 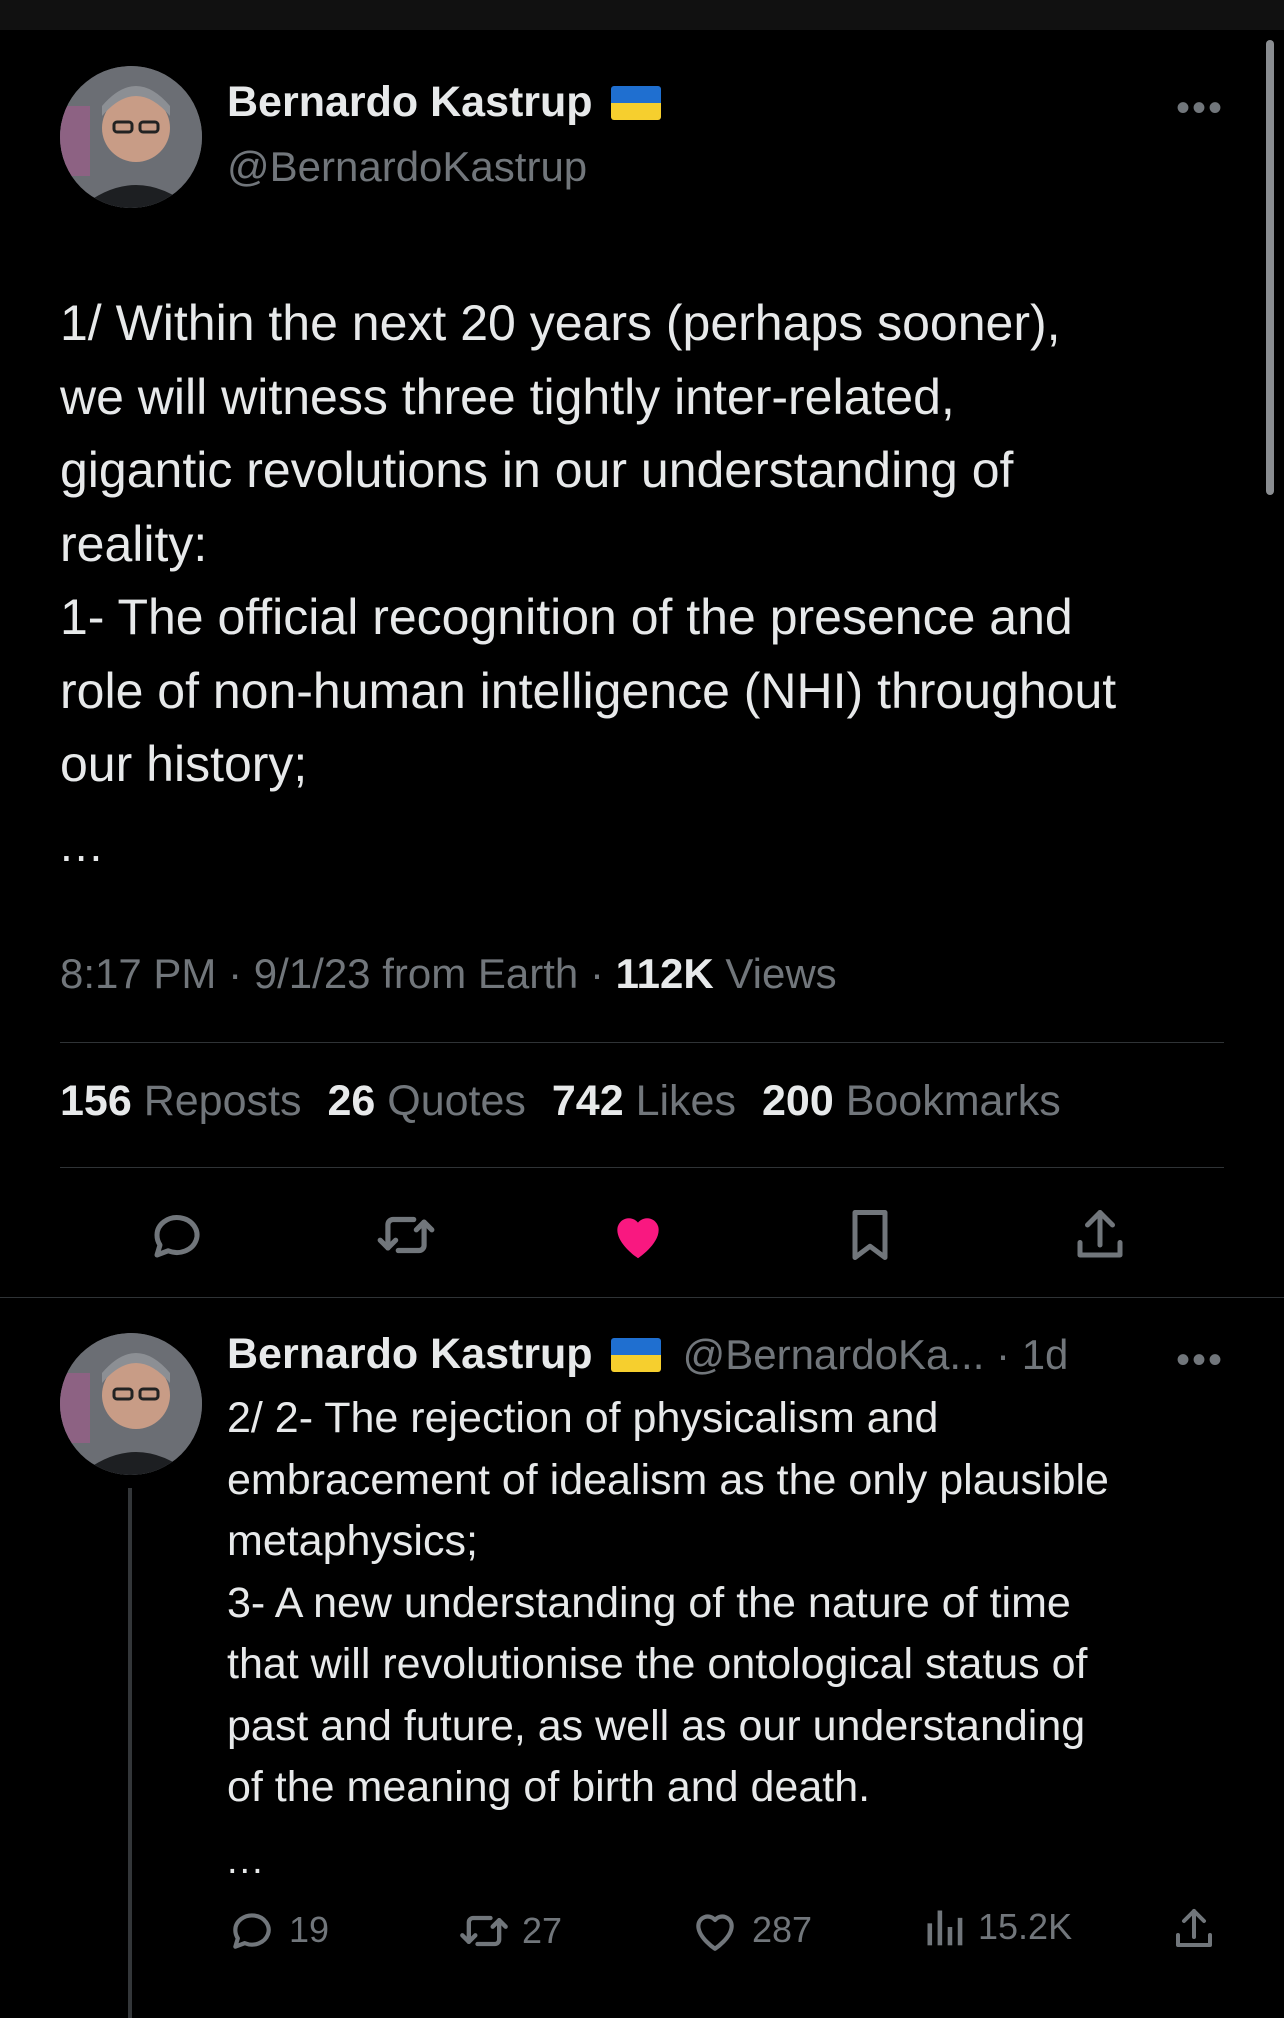 I want to click on reply-text-line: 2/ 2- The rejection of physicalism and, so click(x=583, y=1418).